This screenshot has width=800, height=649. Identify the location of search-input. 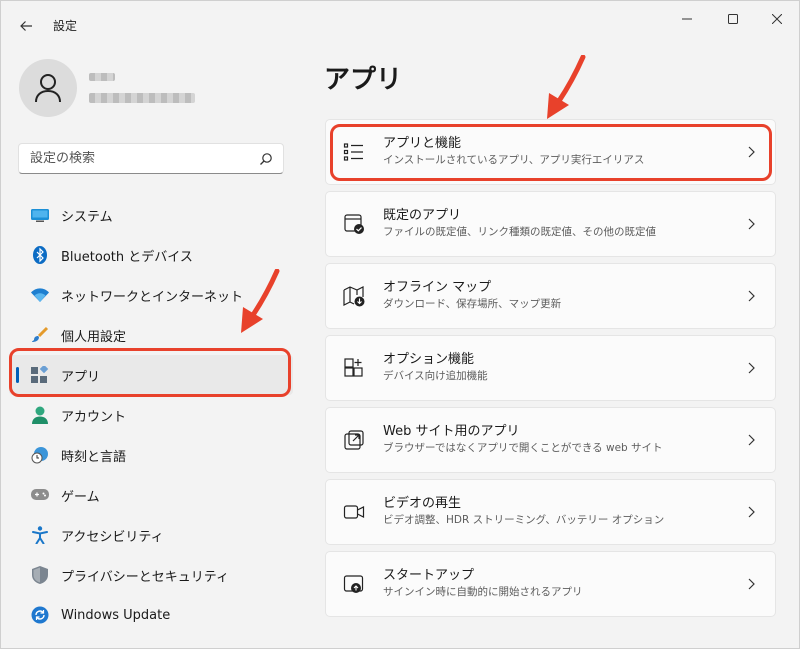
(134, 158).